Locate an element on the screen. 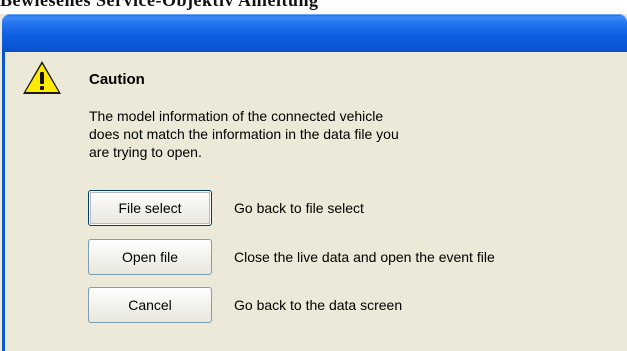 The width and height of the screenshot is (627, 351). file-select-description: Go back to file select is located at coordinates (299, 208).